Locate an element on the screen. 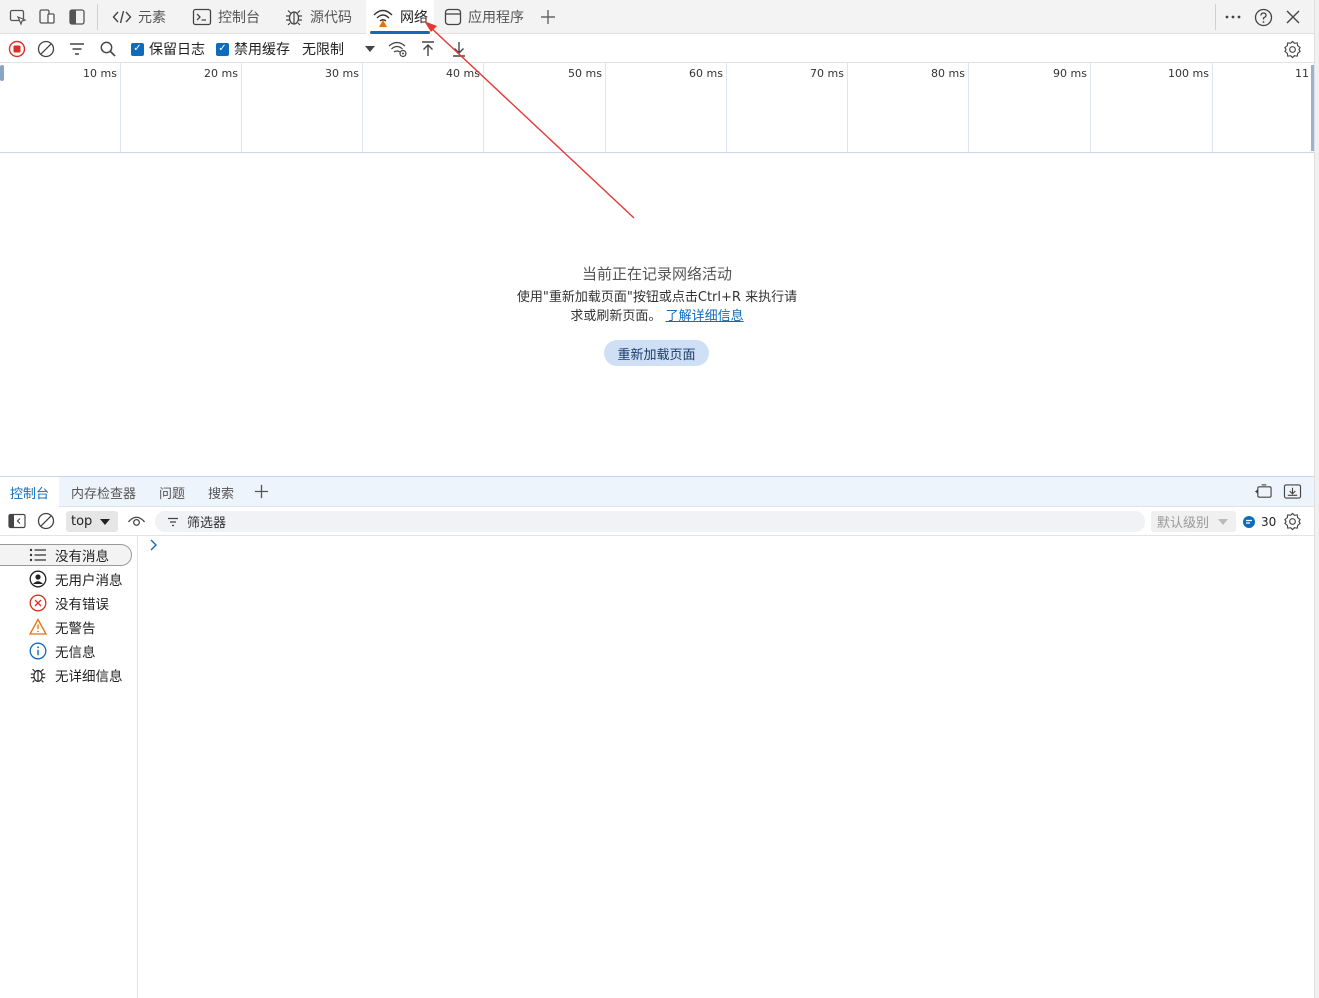 The height and width of the screenshot is (998, 1319). dock-drawer-icon is located at coordinates (1263, 491).